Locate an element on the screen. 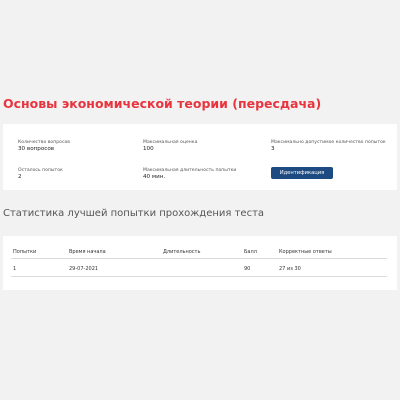  table-cell-correct-answers: 27 из 30 is located at coordinates (290, 269).